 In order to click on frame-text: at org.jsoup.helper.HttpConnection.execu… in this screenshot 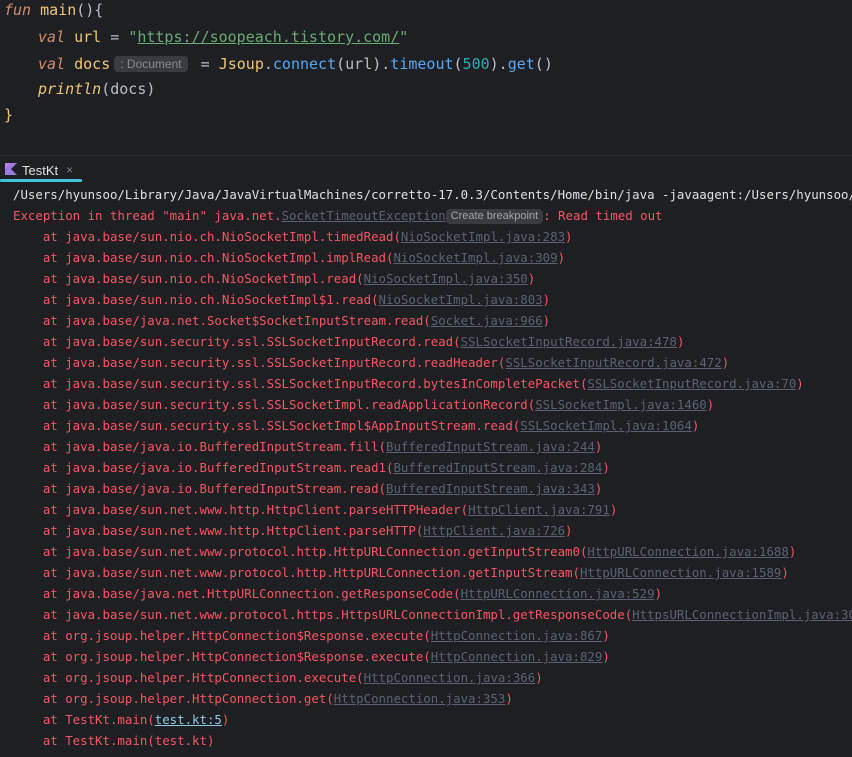, I will do `click(188, 677)`.